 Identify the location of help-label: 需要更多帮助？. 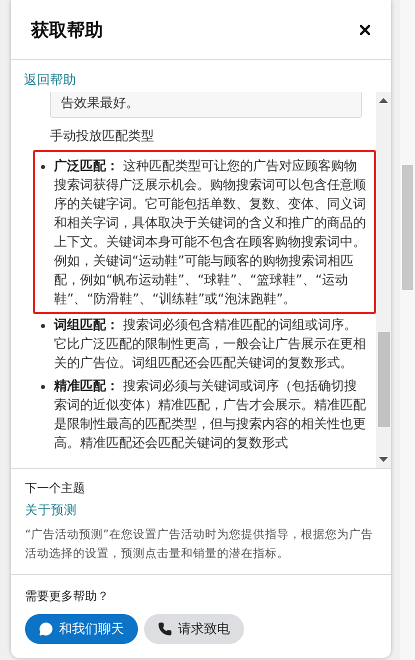
(67, 596).